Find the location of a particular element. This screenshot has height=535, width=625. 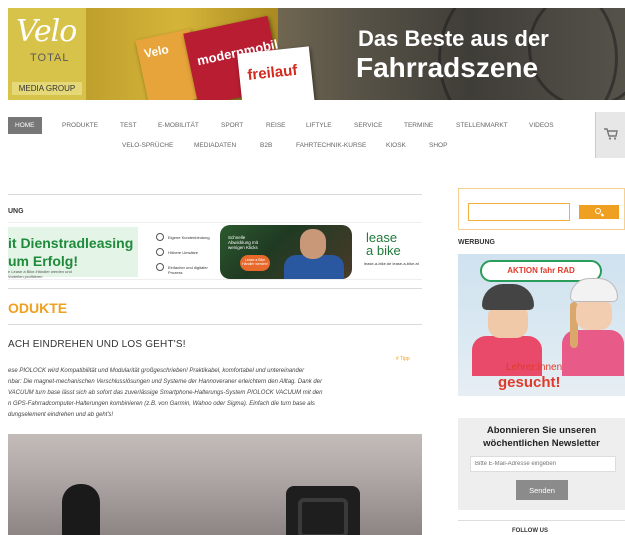

phone-mount is located at coordinates (323, 510).